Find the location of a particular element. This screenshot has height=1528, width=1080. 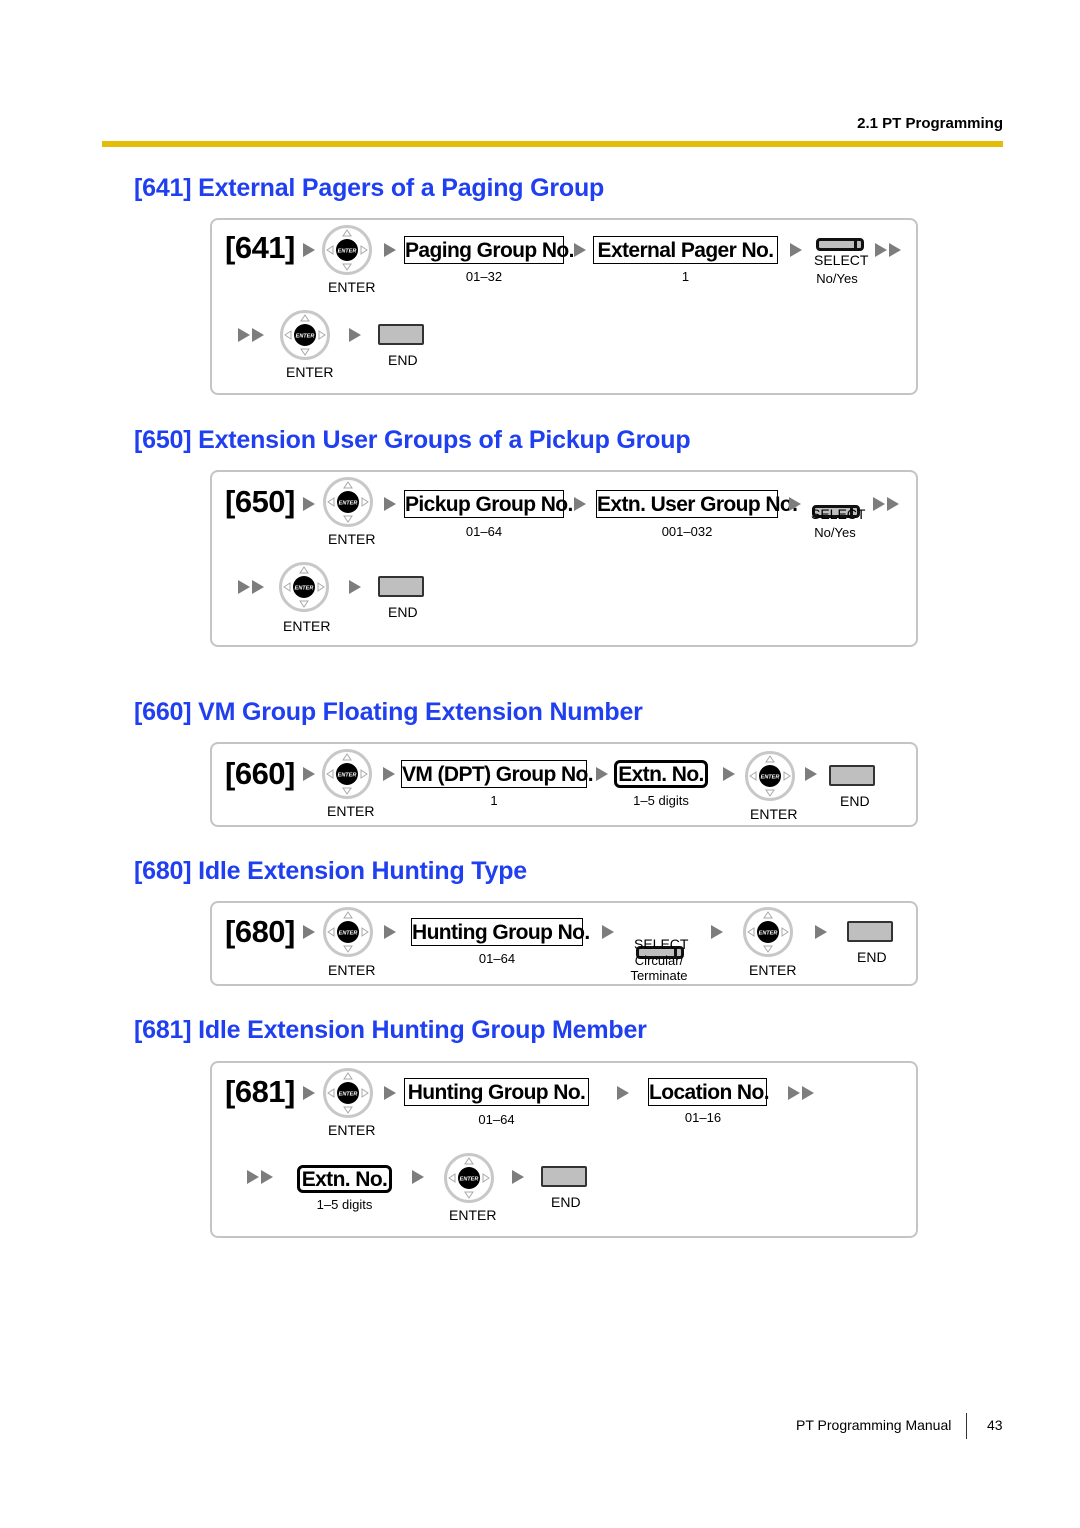

select-option-terminate: Terminate is located at coordinates (659, 975).